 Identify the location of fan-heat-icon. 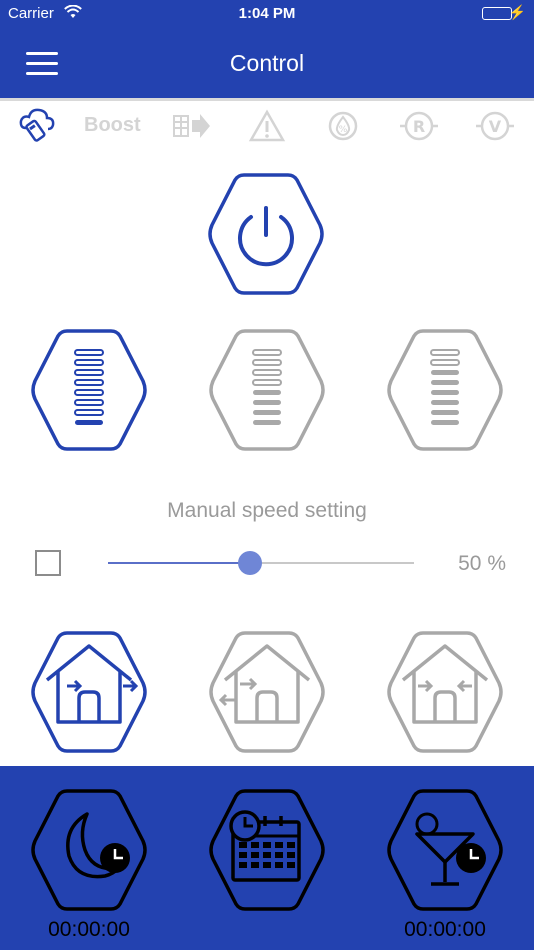
(191, 126).